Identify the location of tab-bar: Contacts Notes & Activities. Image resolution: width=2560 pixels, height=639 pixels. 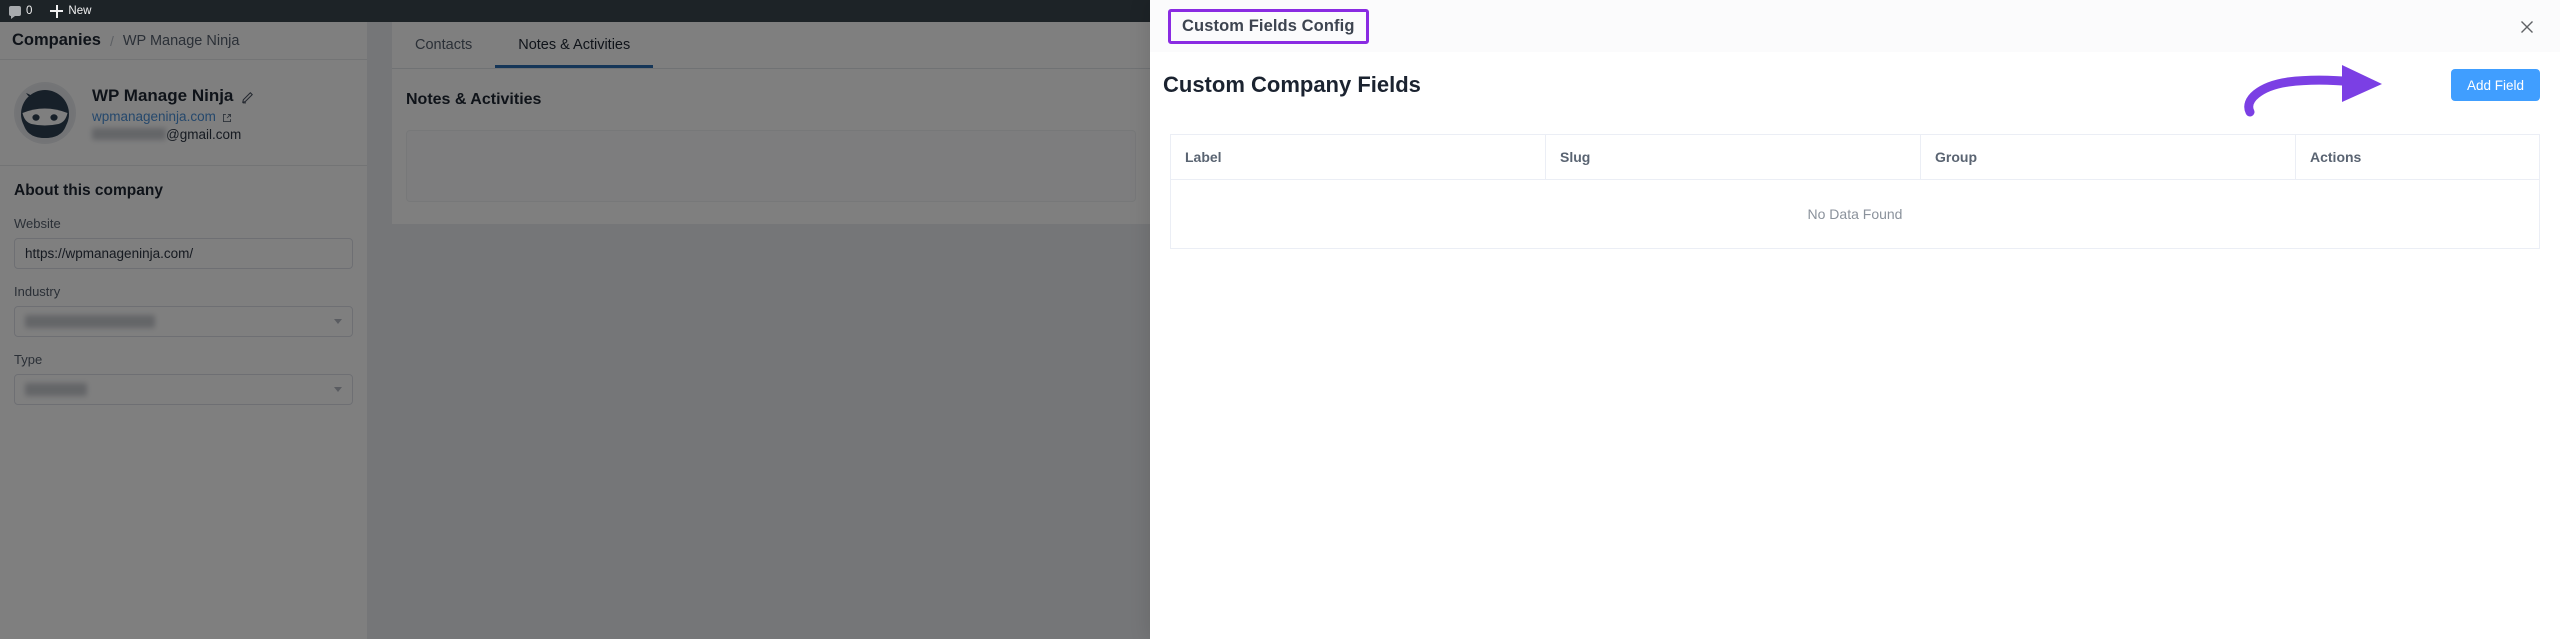
(771, 45).